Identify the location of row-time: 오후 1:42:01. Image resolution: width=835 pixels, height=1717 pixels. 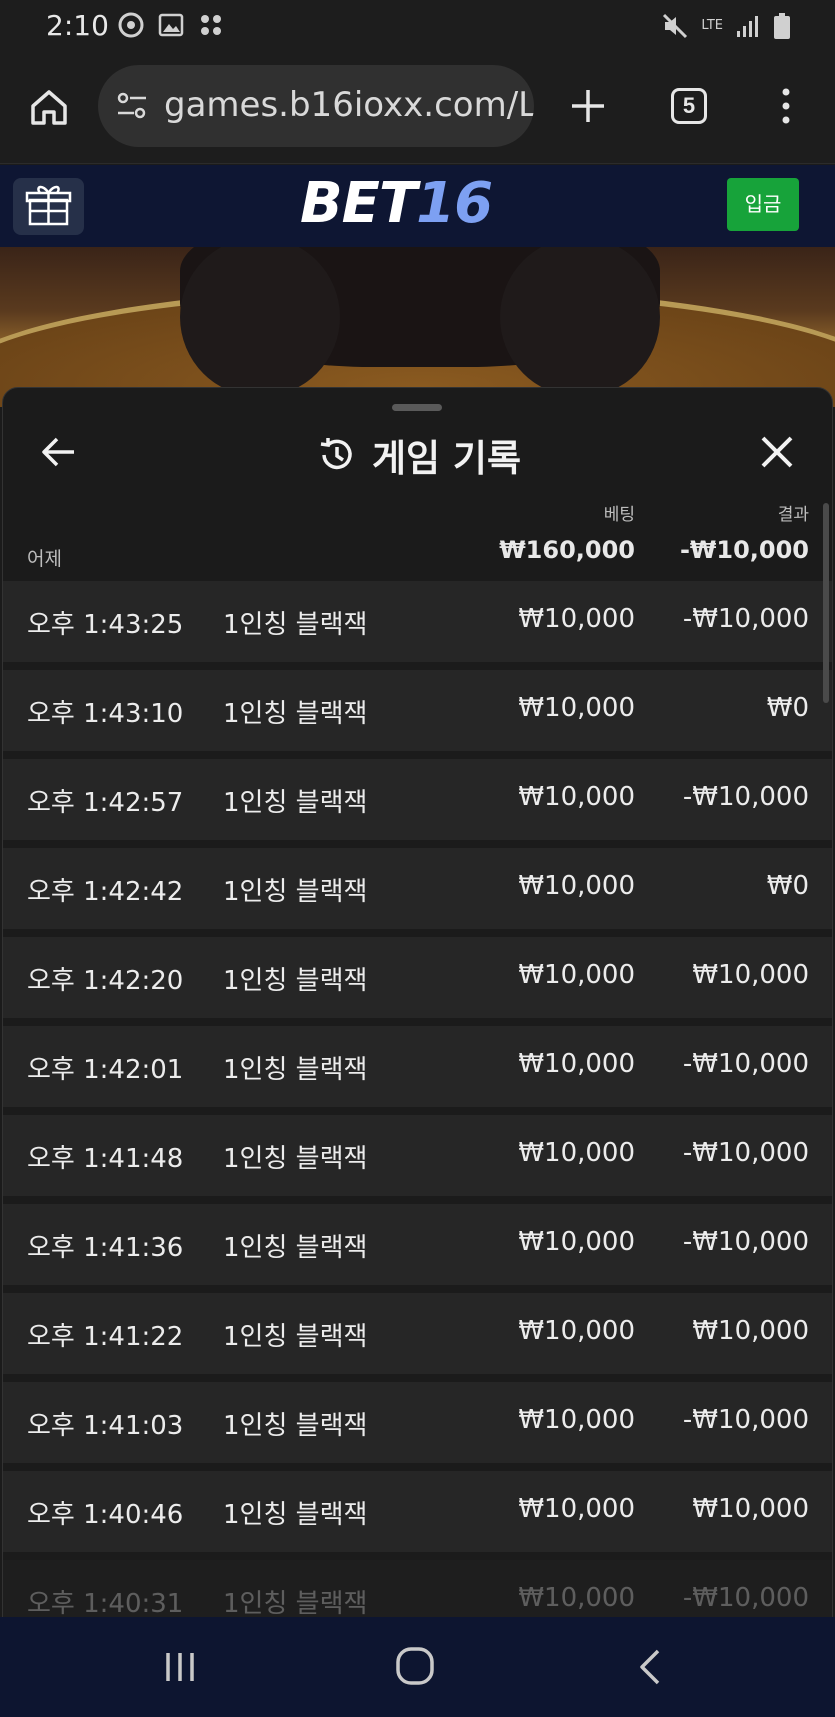
(105, 1070).